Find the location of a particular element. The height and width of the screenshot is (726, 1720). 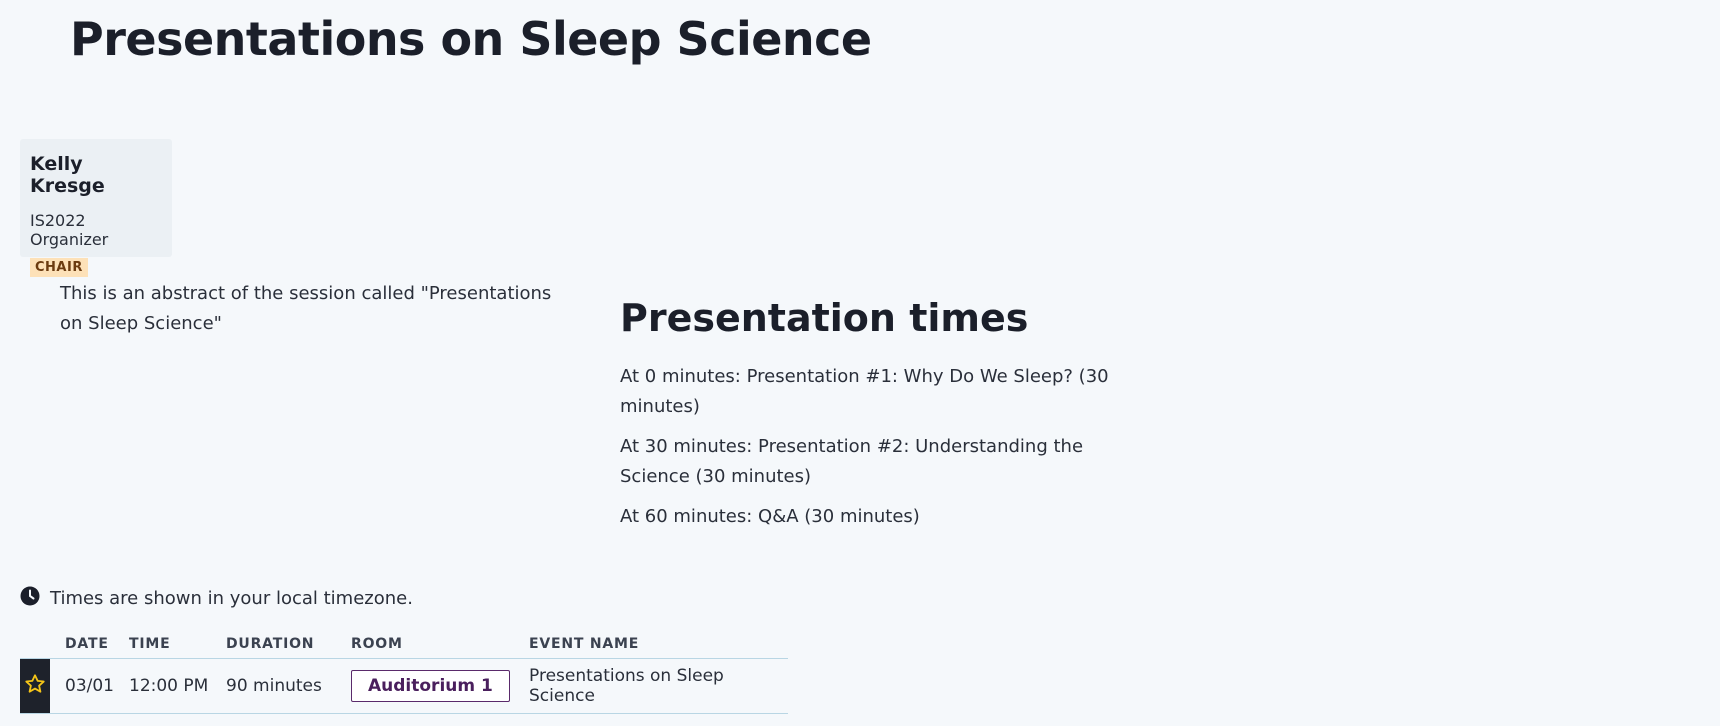

row-event-name: Presentations on Sleep Science is located at coordinates (658, 686).